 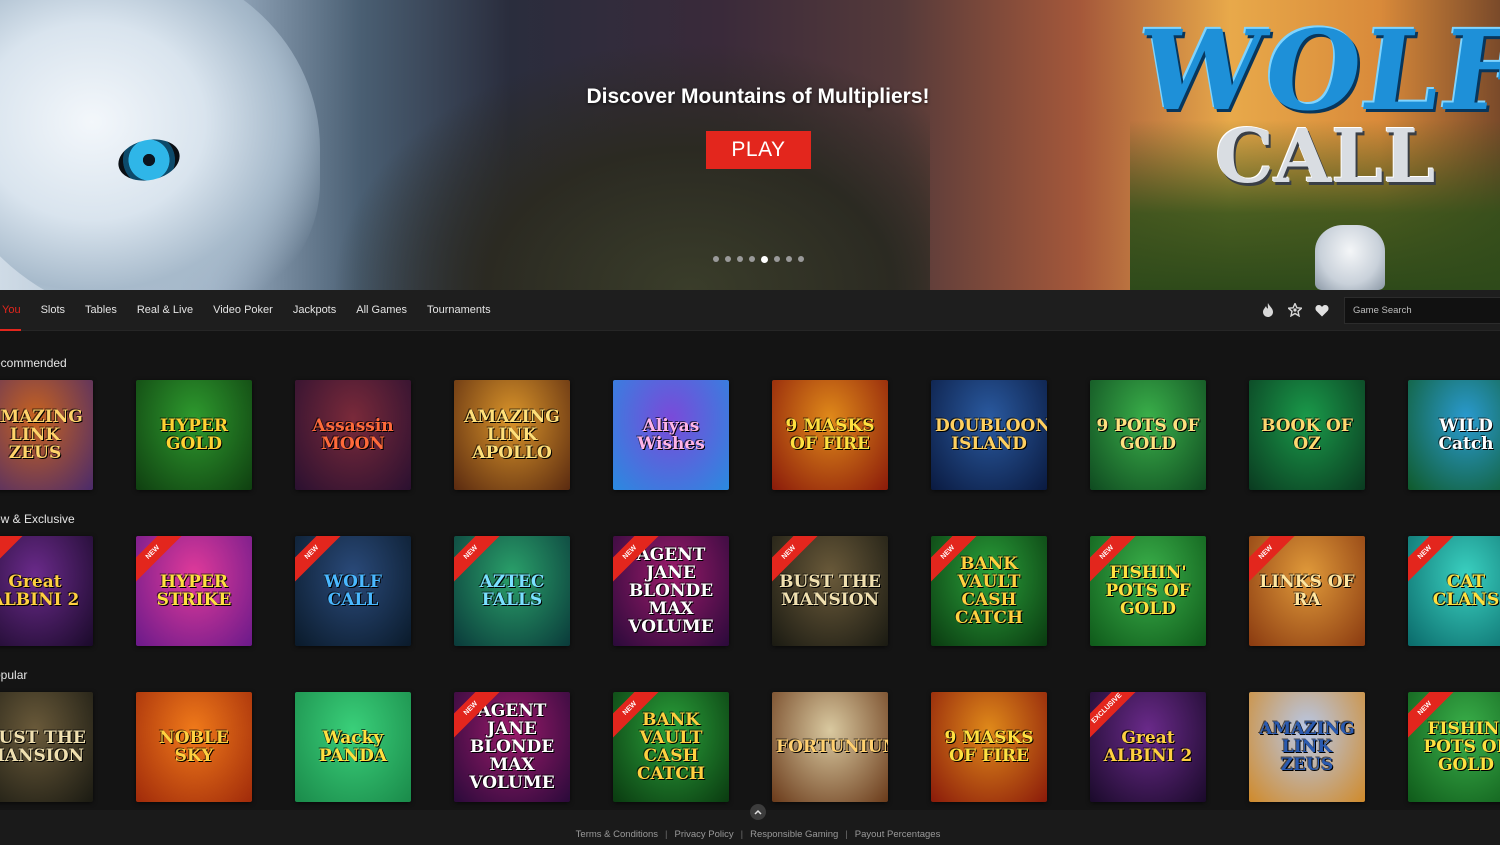 I want to click on chevron-up-icon, so click(x=758, y=812).